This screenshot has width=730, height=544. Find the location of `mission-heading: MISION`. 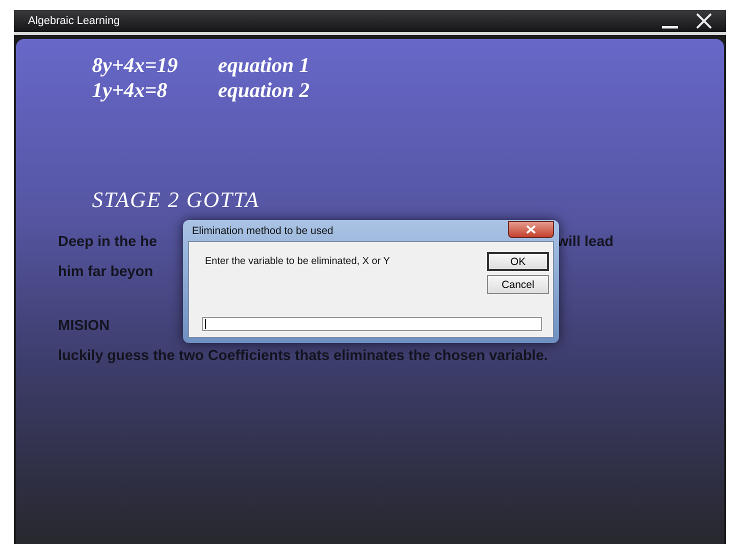

mission-heading: MISION is located at coordinates (84, 326).